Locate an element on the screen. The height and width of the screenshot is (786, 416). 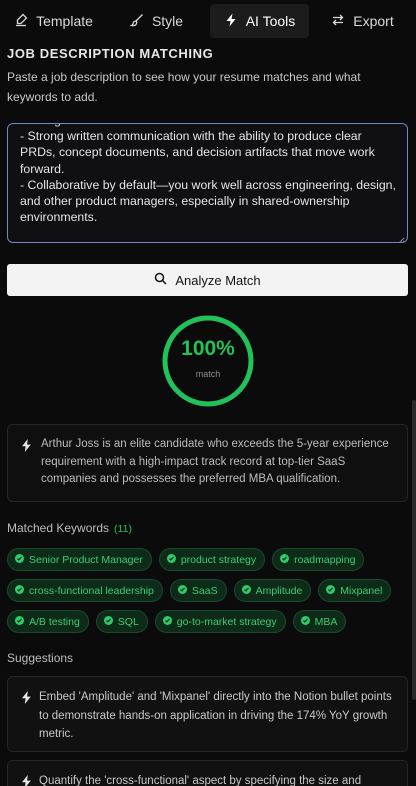
tab-ai-tools: AI Tools is located at coordinates (259, 21).